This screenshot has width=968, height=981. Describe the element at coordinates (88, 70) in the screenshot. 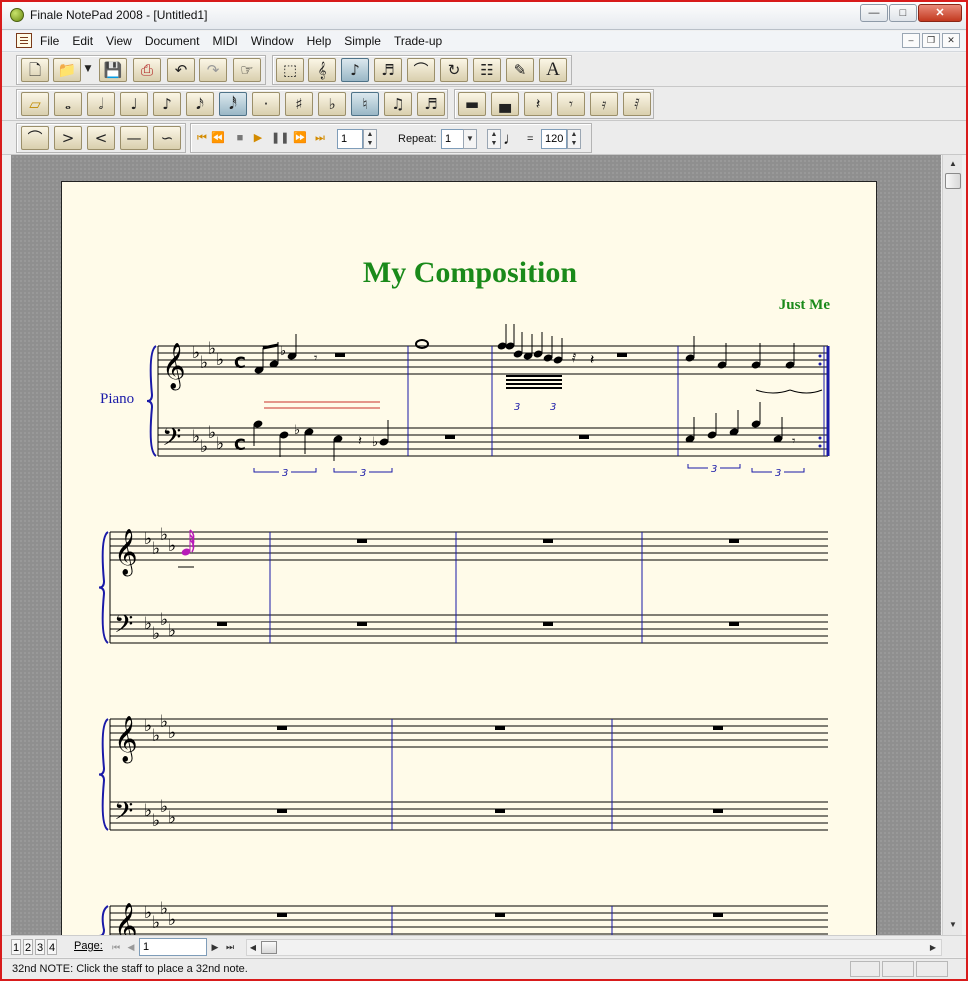

I see `dropdown-arrow-icon: ▼` at that location.